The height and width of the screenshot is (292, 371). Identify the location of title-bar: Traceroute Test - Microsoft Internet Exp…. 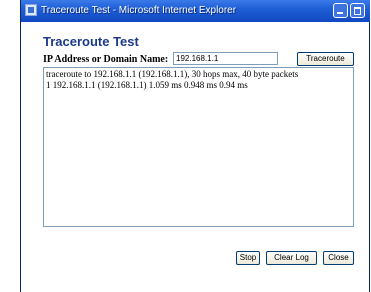
(195, 11).